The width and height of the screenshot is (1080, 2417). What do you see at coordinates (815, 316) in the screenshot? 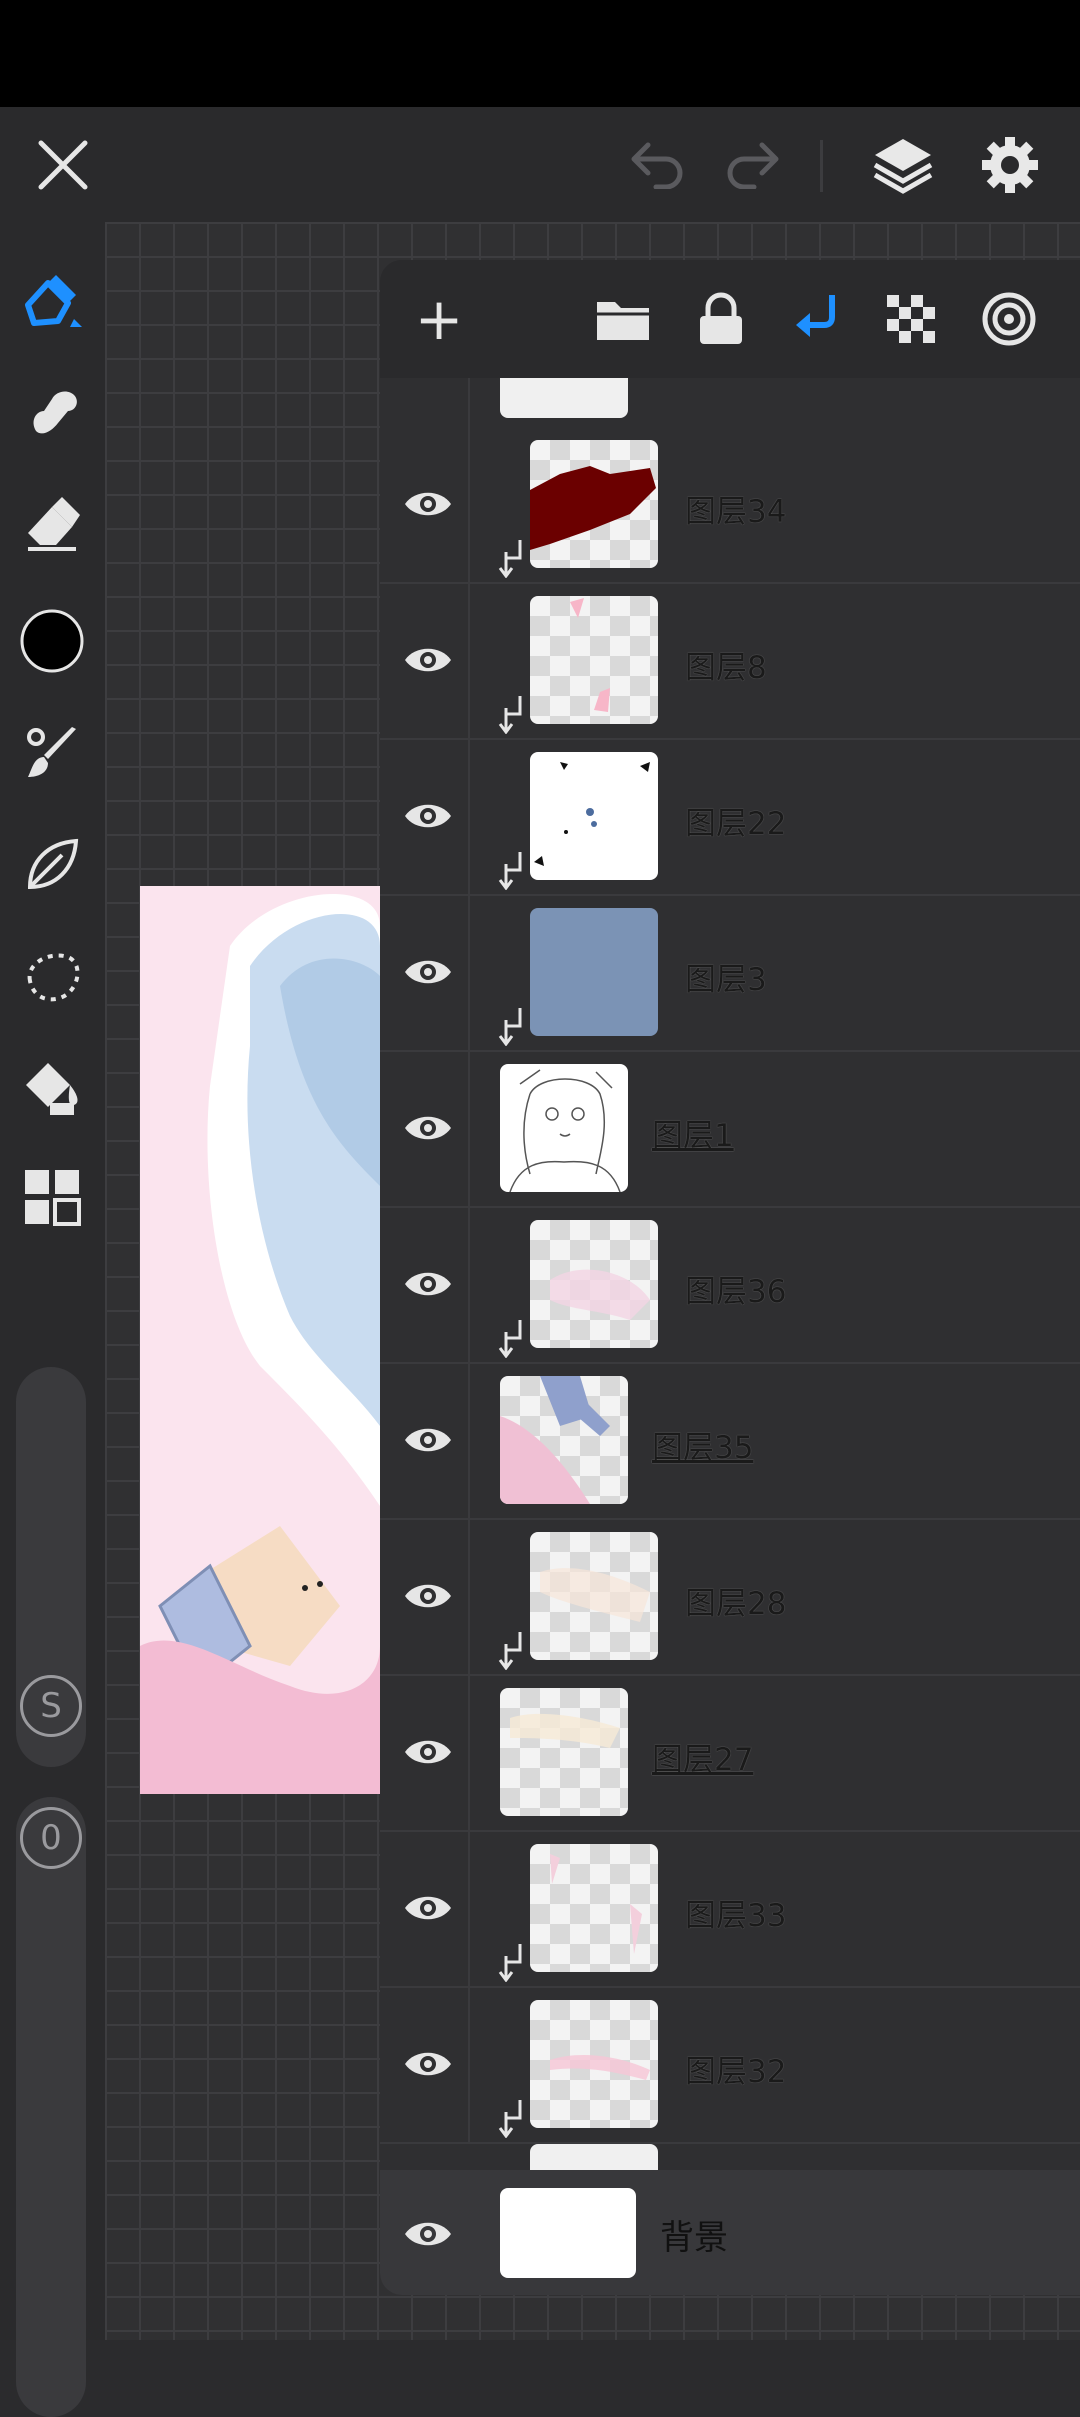
I see `clip-arrow-icon` at bounding box center [815, 316].